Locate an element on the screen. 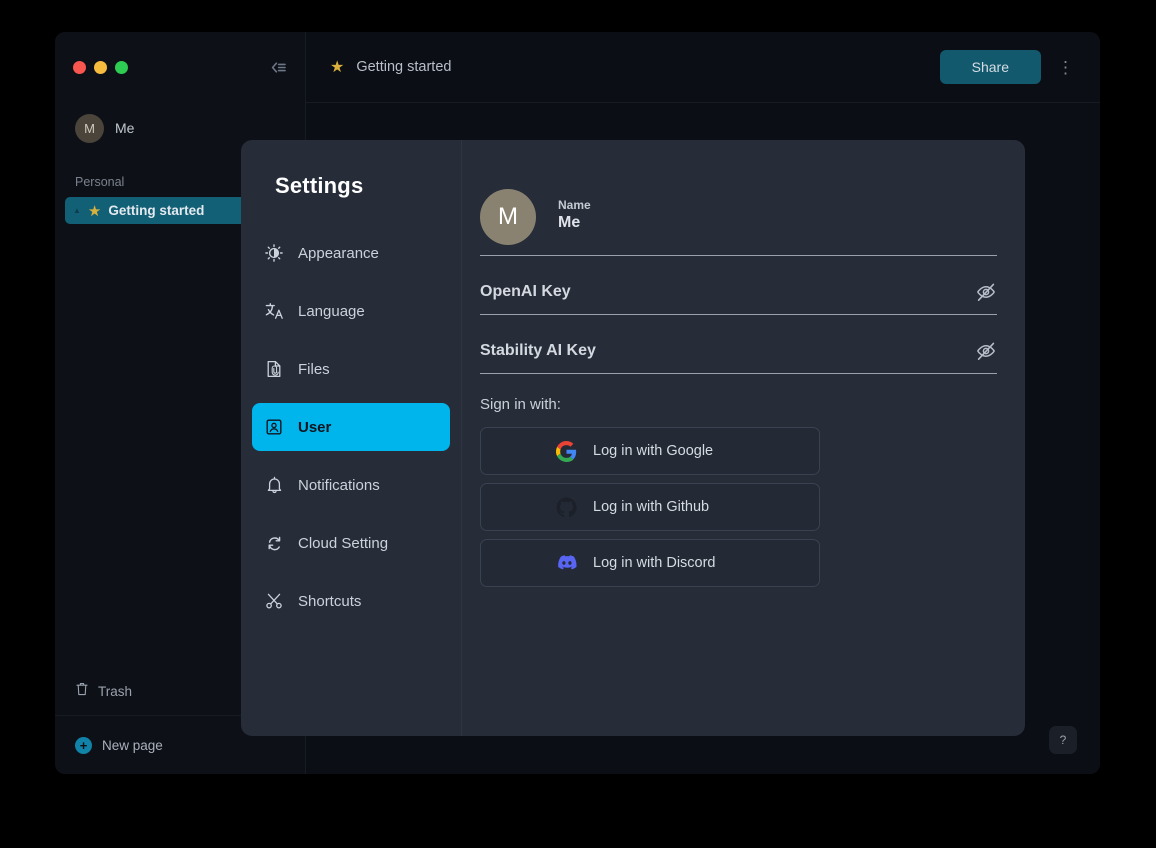 The width and height of the screenshot is (1156, 848). settings-nav-files: Files is located at coordinates (351, 369).